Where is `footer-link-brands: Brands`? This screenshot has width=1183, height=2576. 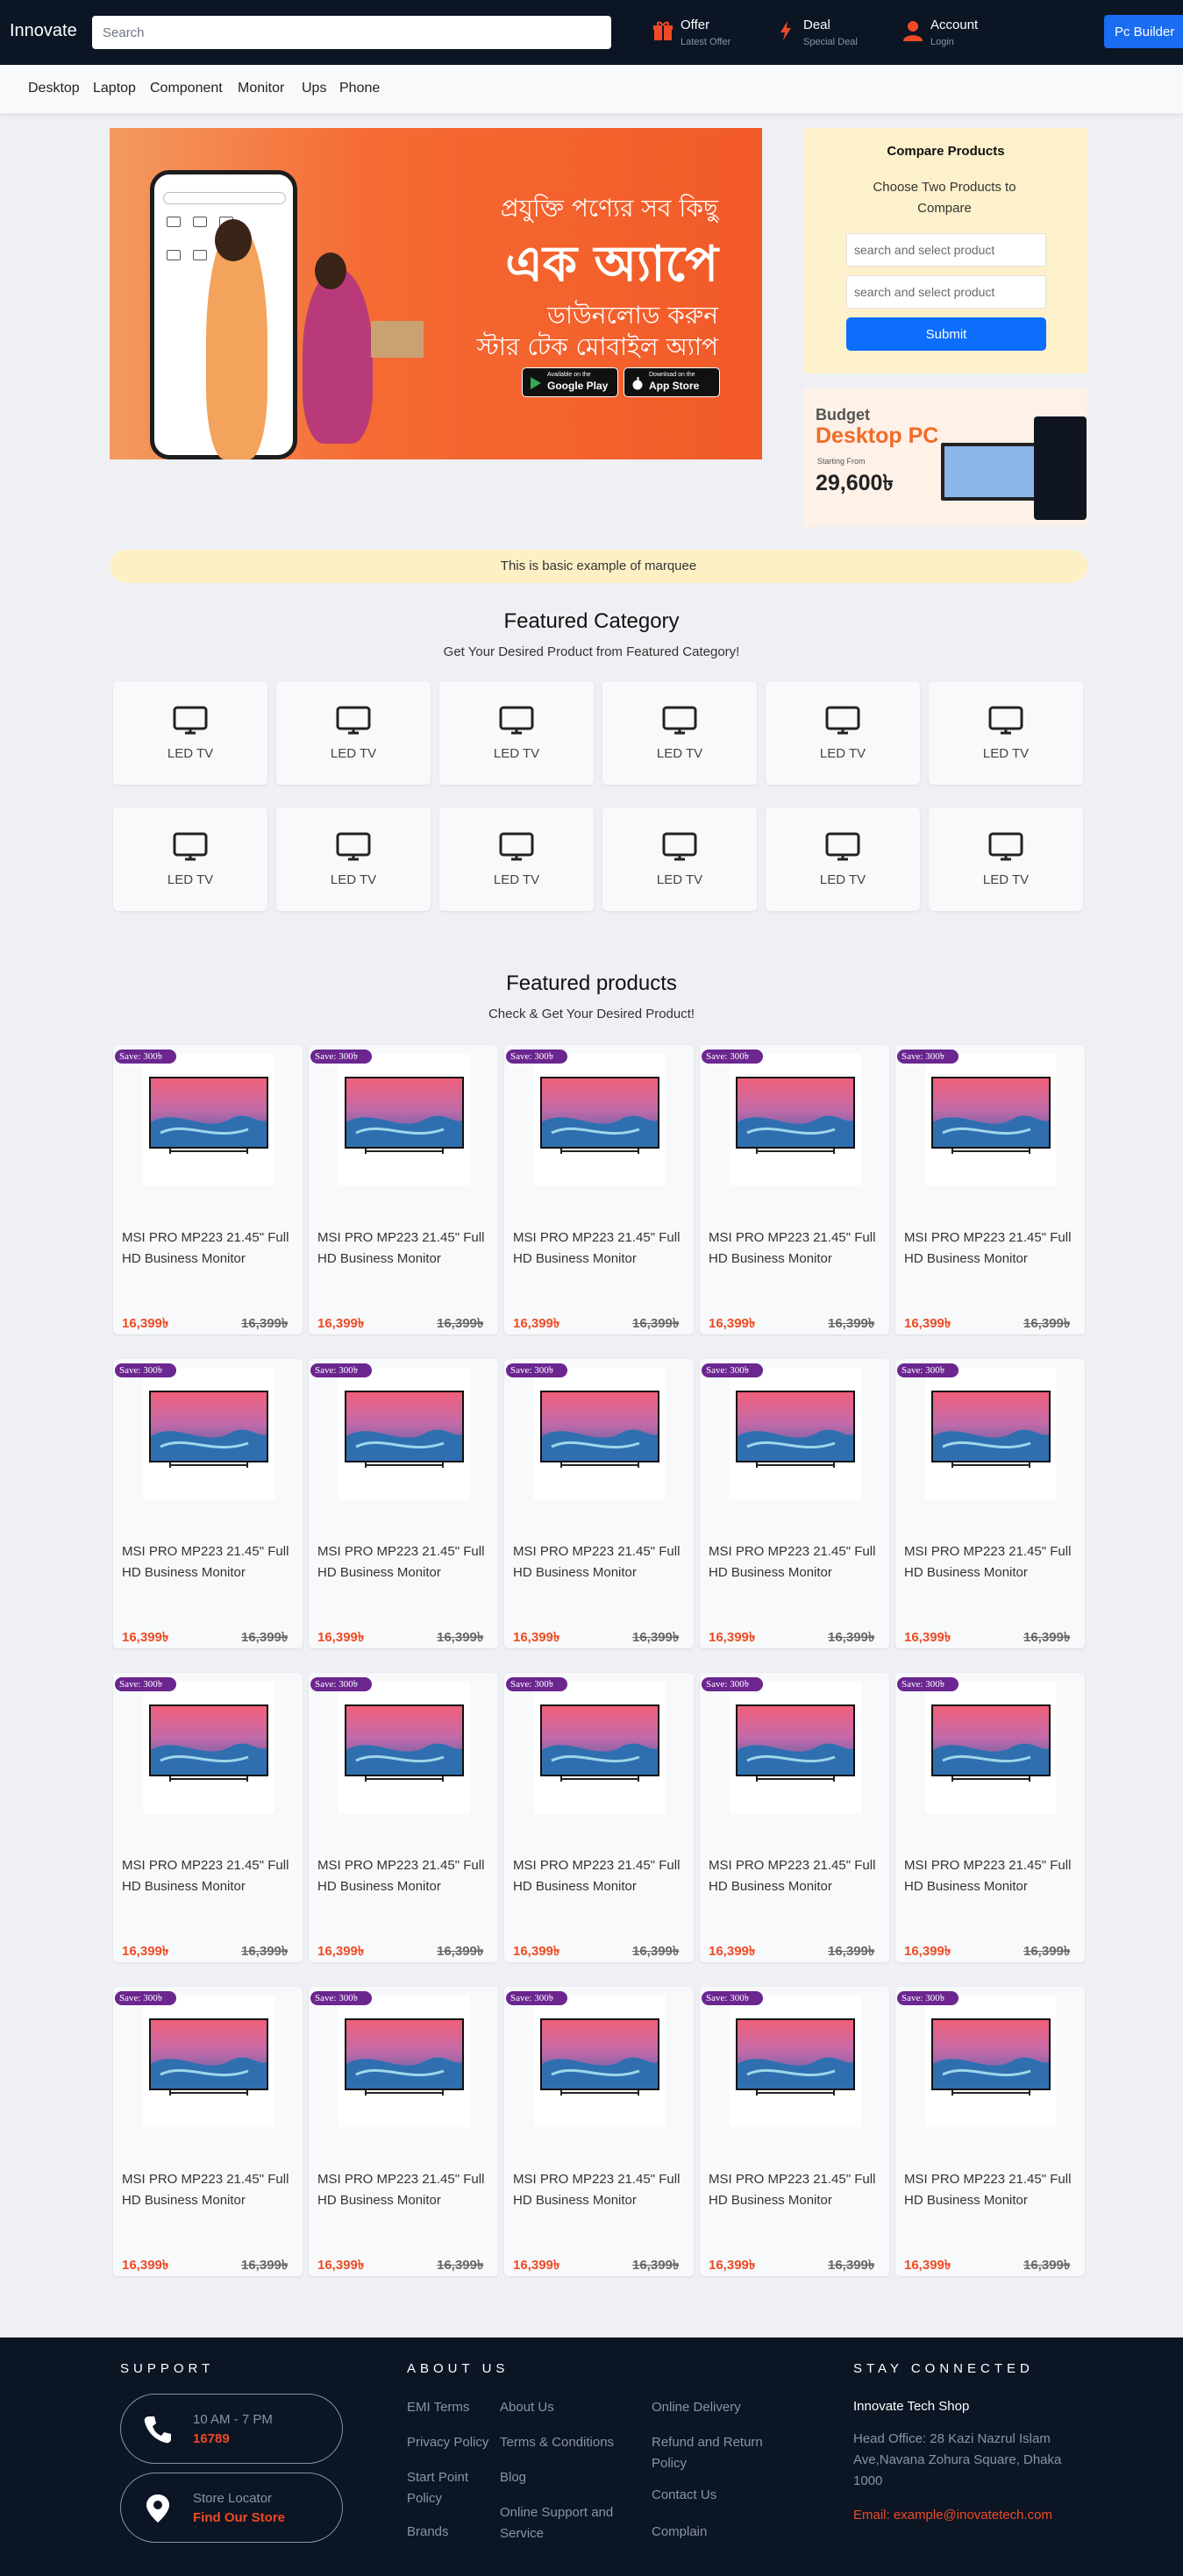 footer-link-brands: Brands is located at coordinates (447, 2532).